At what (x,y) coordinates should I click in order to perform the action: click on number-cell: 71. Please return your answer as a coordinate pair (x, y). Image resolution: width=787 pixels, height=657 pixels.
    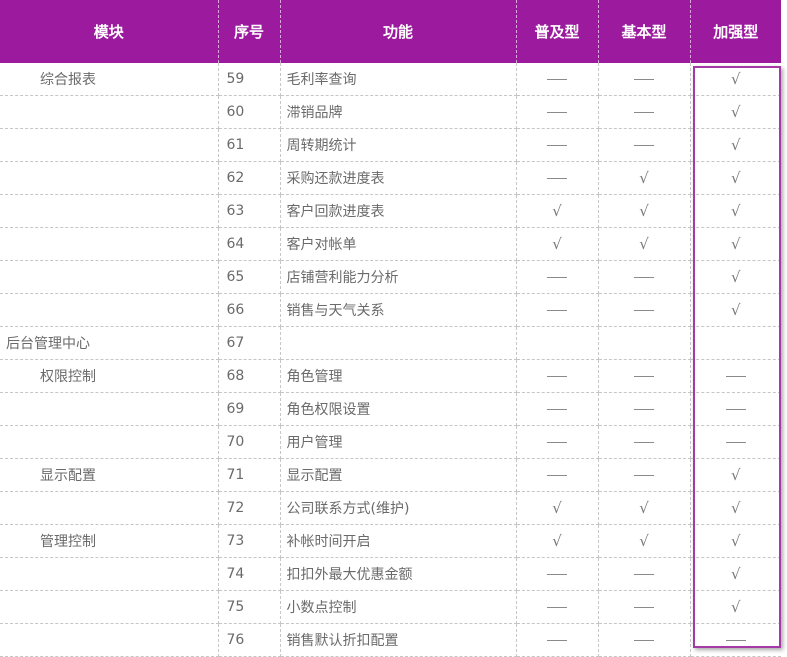
    Looking at the image, I should click on (249, 475).